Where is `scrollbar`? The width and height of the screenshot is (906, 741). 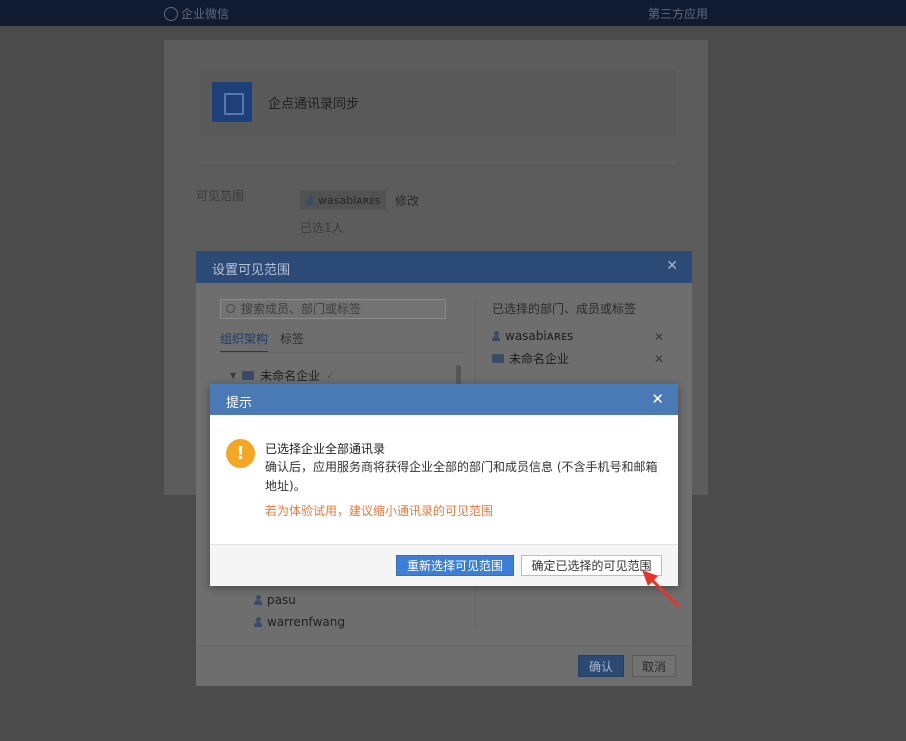 scrollbar is located at coordinates (458, 375).